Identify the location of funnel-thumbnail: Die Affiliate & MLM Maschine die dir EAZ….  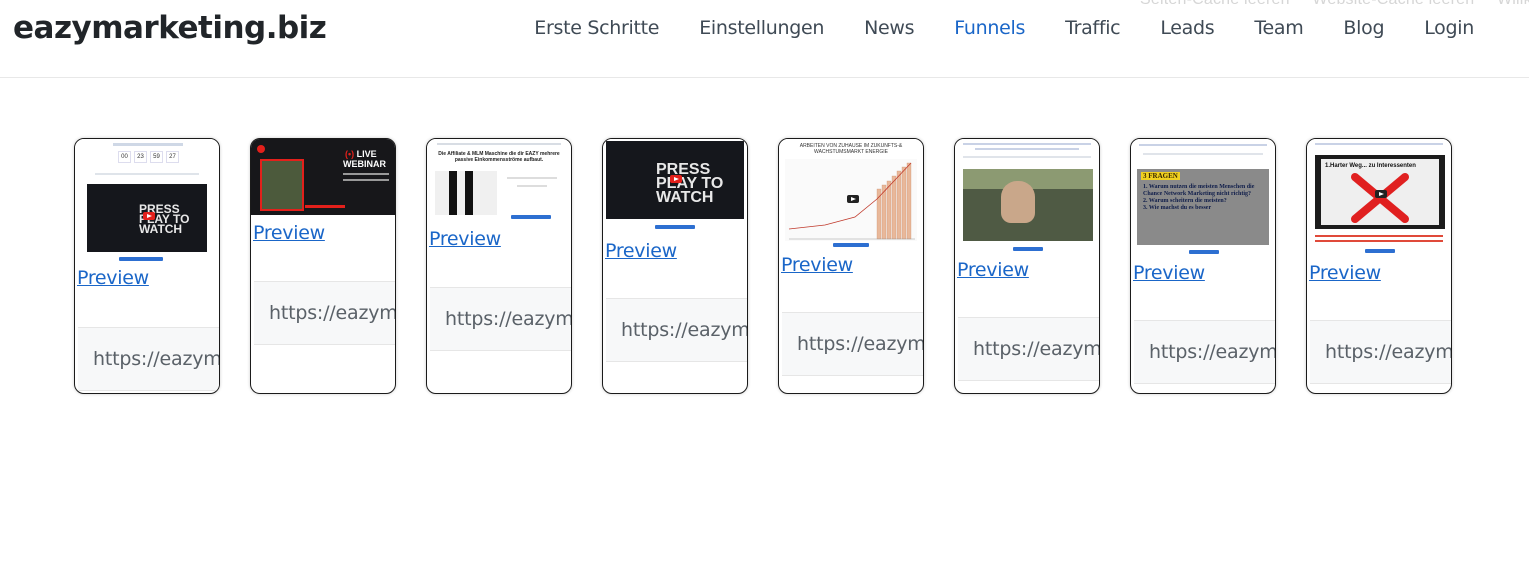
(499, 181).